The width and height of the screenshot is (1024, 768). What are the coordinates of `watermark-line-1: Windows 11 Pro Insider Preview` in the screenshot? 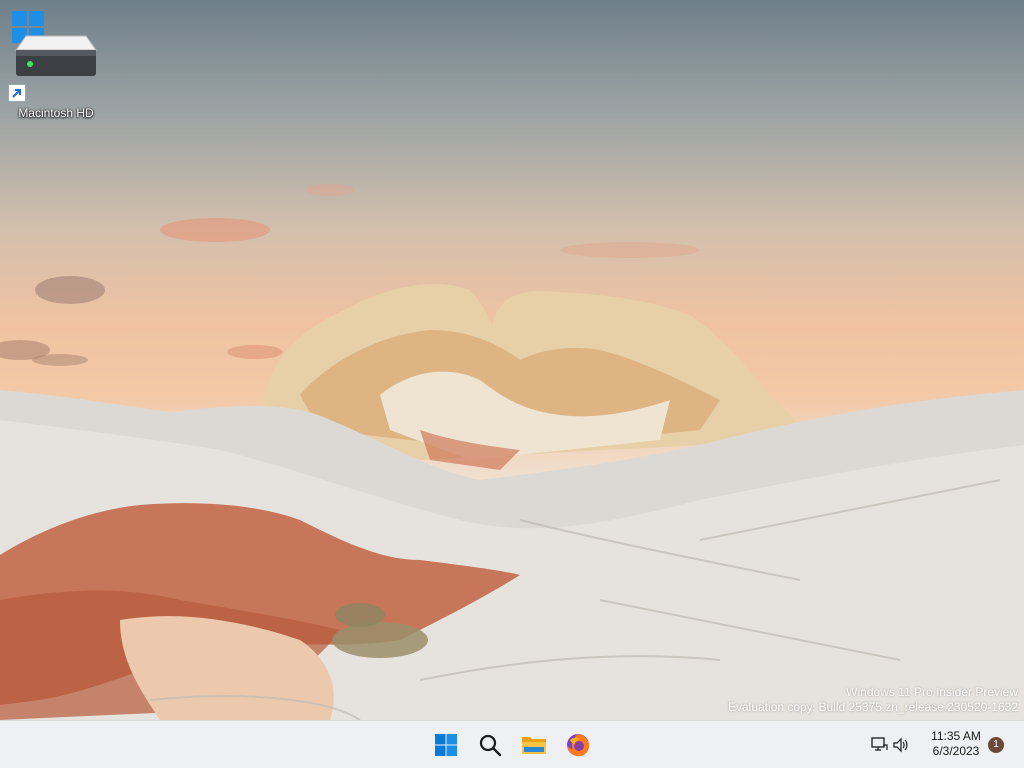 It's located at (932, 692).